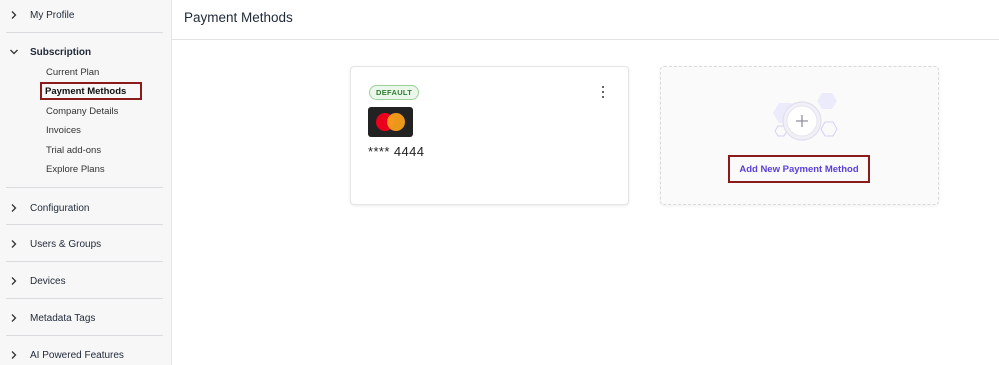 The width and height of the screenshot is (999, 365). What do you see at coordinates (394, 92) in the screenshot?
I see `default-badge: DEFAULT` at bounding box center [394, 92].